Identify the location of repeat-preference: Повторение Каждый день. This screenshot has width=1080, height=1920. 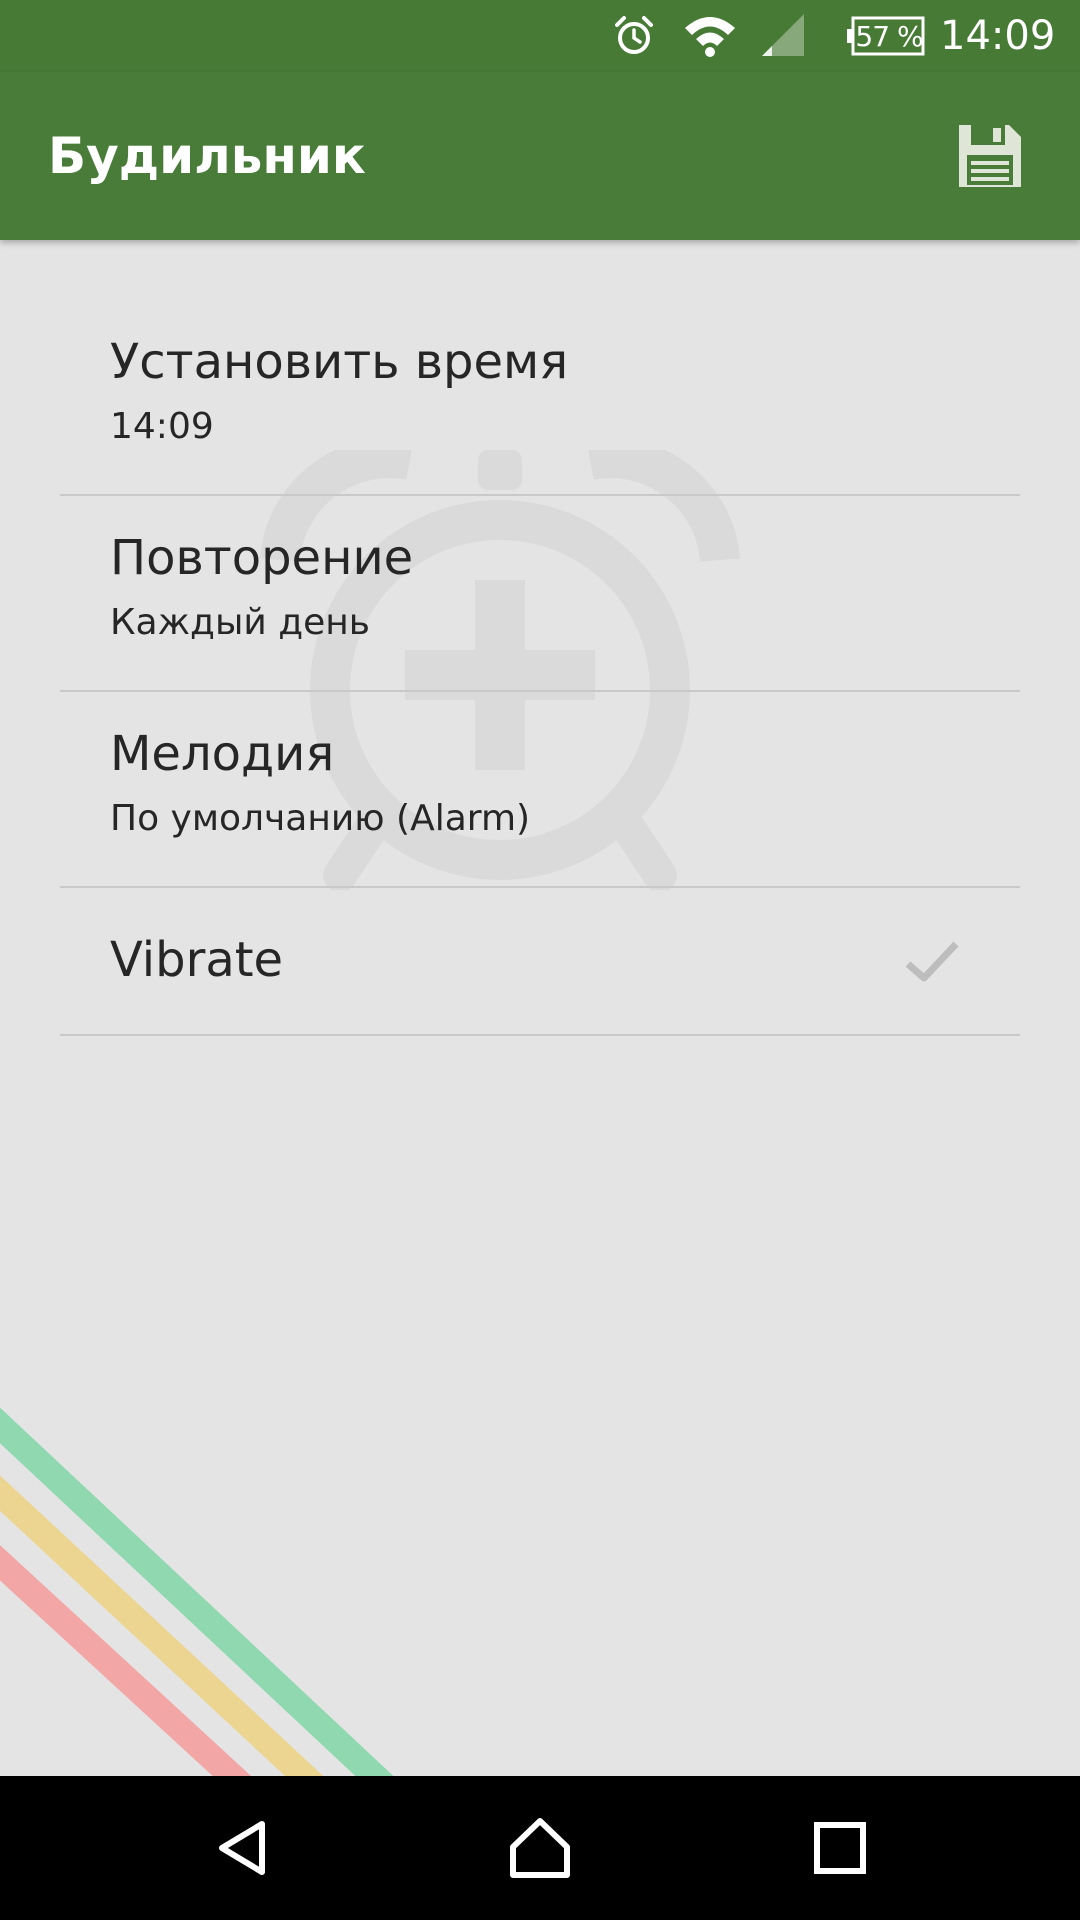
(540, 594).